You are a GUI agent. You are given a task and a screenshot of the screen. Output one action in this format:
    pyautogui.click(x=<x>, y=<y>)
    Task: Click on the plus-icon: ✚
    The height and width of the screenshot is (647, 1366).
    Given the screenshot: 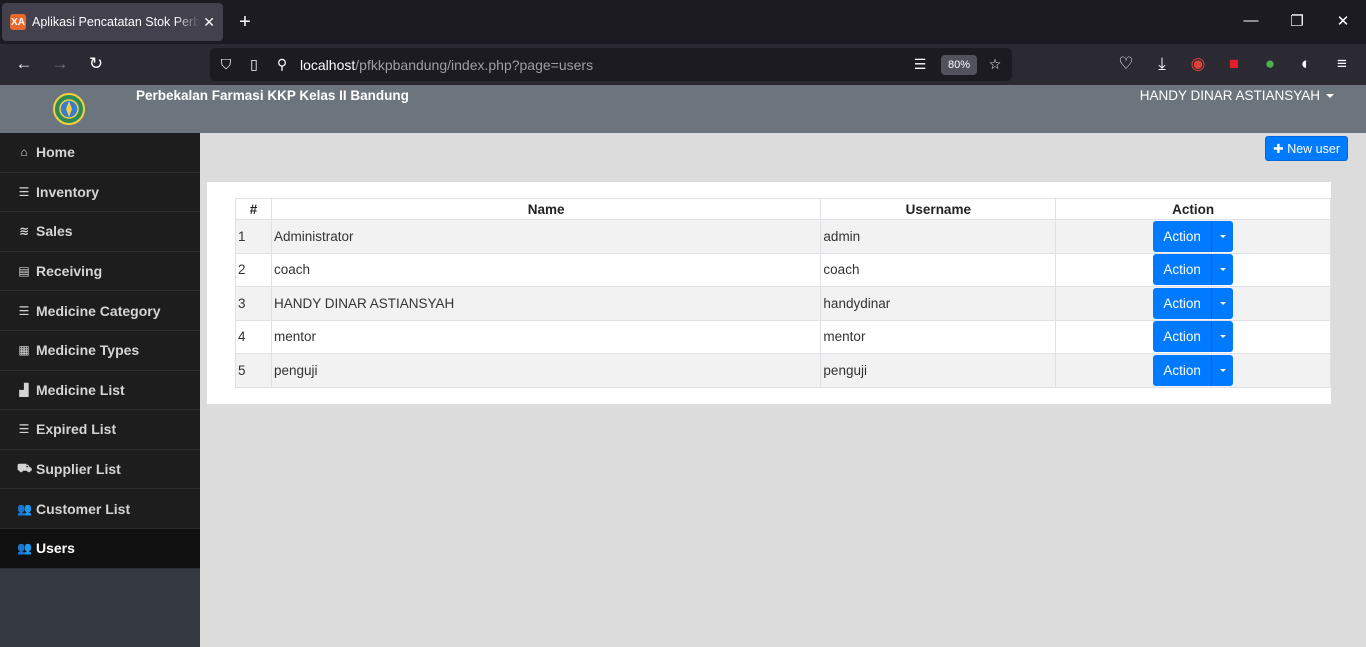 What is the action you would take?
    pyautogui.click(x=1280, y=149)
    